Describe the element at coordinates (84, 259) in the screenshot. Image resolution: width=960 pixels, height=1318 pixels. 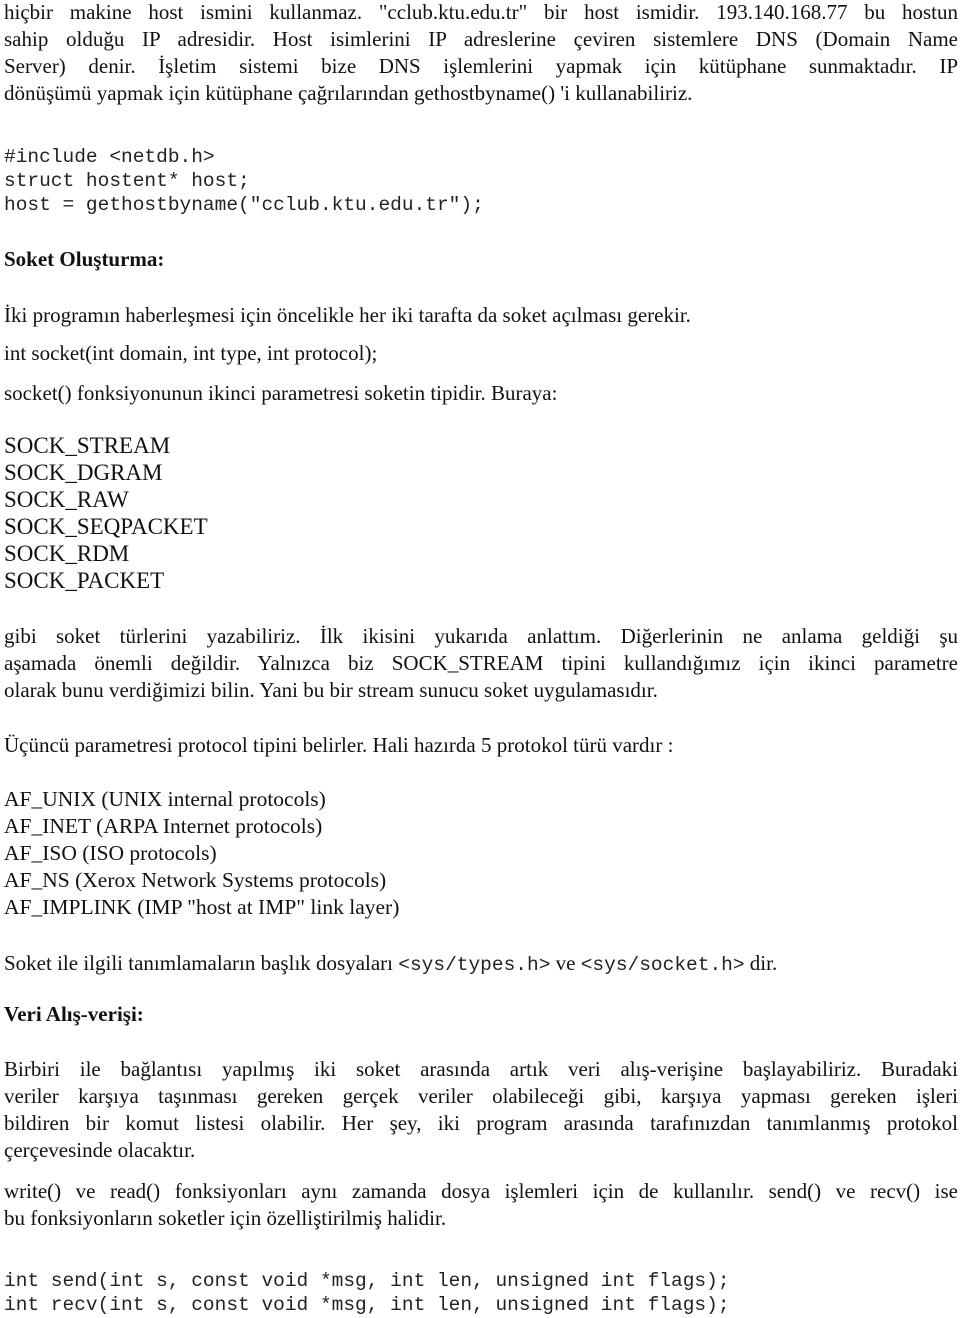
I see `section-heading-soket-olusturma: Soket Oluşturma:` at that location.